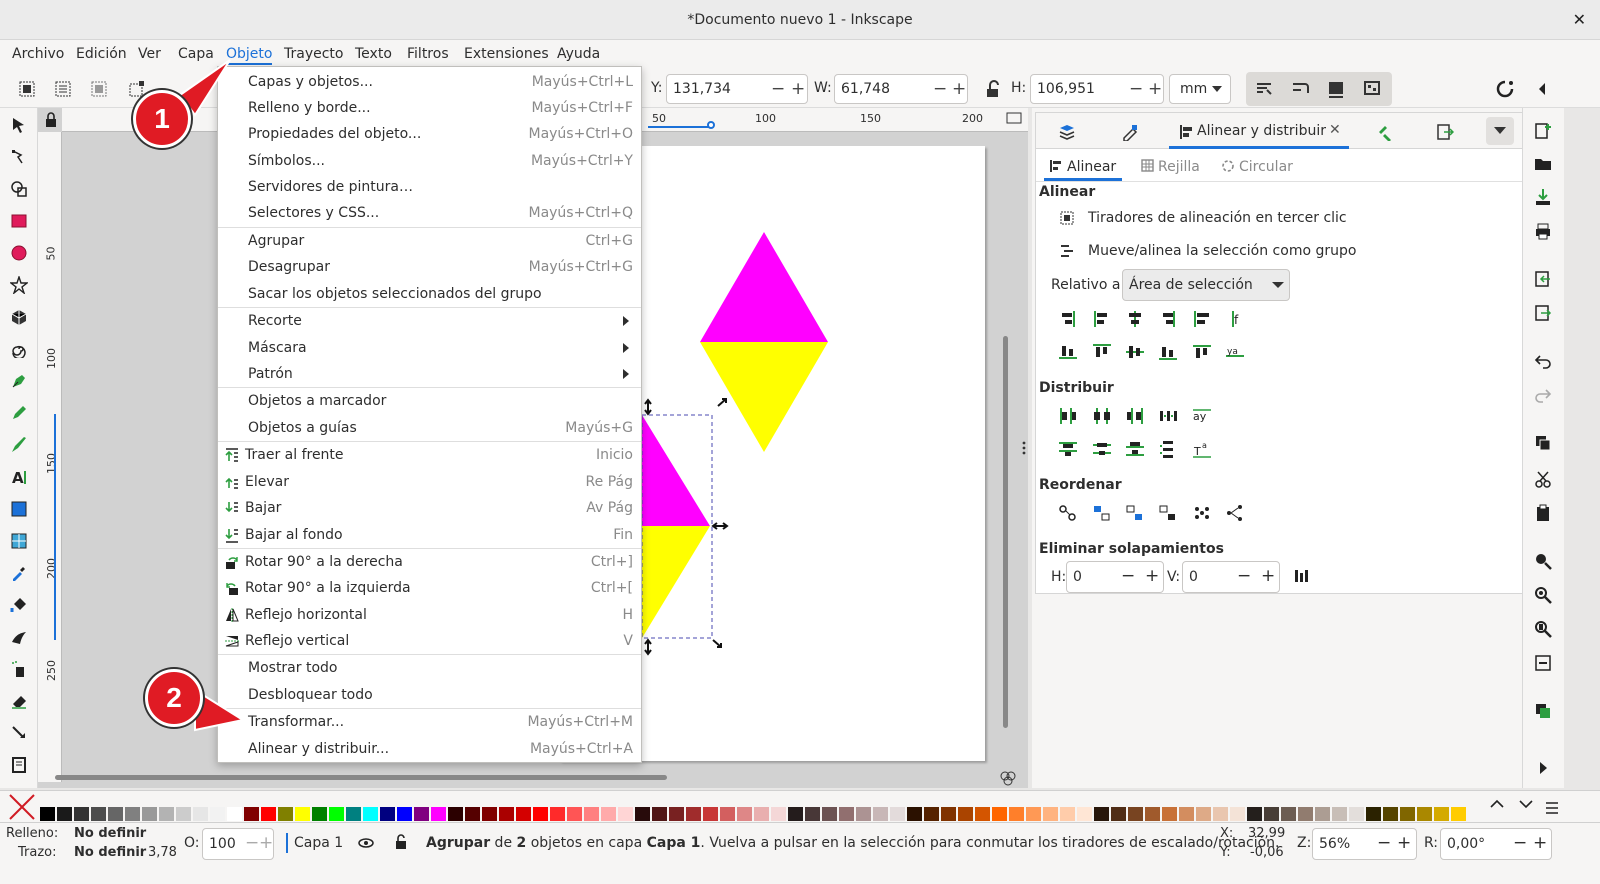  Describe the element at coordinates (1235, 319) in the screenshot. I see `align-text-baseline-icon: f` at that location.